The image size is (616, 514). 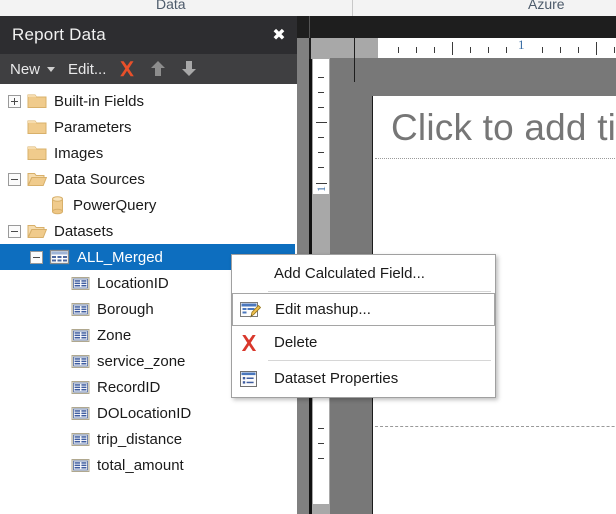 I want to click on title-textbox: Click to add title, so click(x=495, y=128).